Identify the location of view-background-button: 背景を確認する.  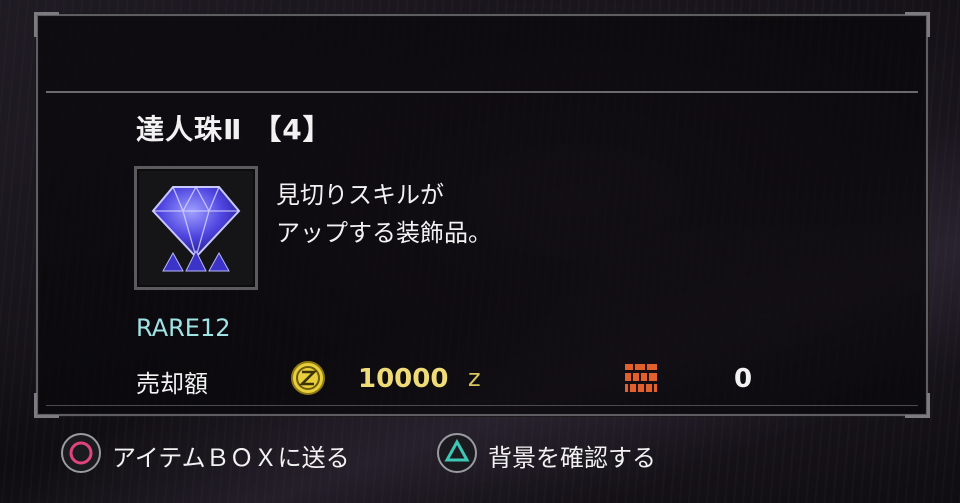
(566, 453).